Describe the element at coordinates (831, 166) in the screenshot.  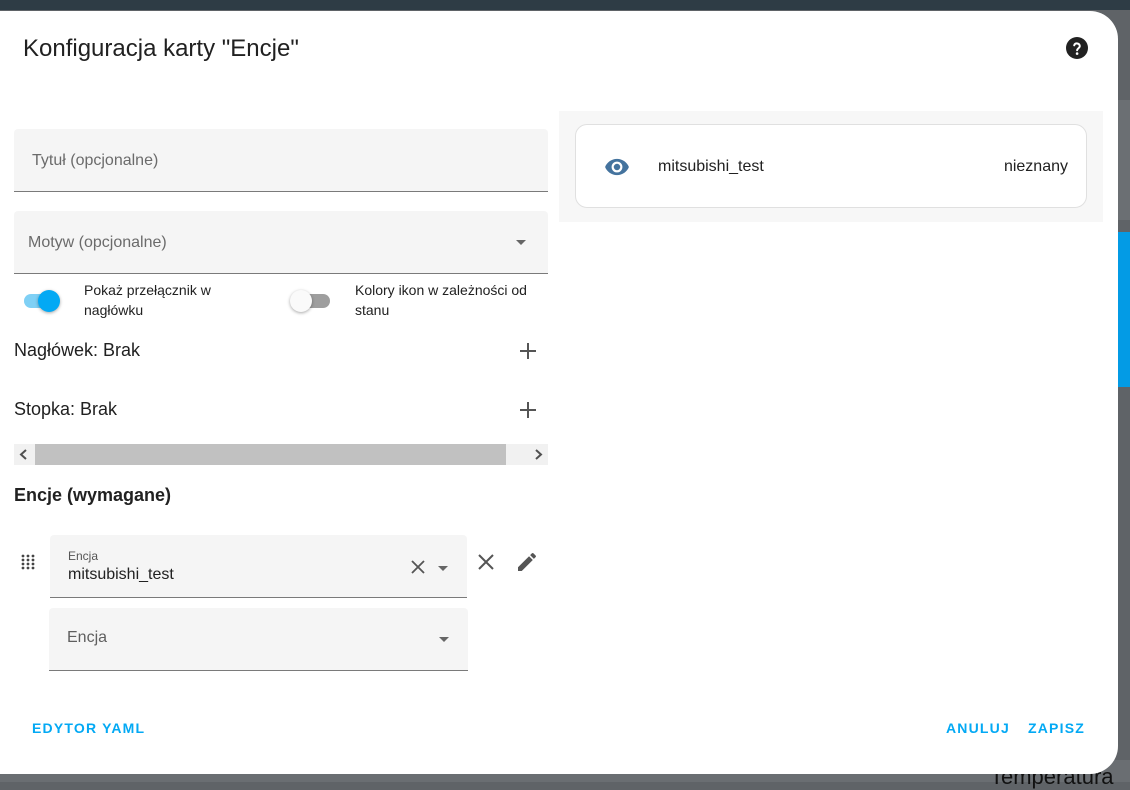
I see `entities-card-preview: mitsubishi_test nieznany` at that location.